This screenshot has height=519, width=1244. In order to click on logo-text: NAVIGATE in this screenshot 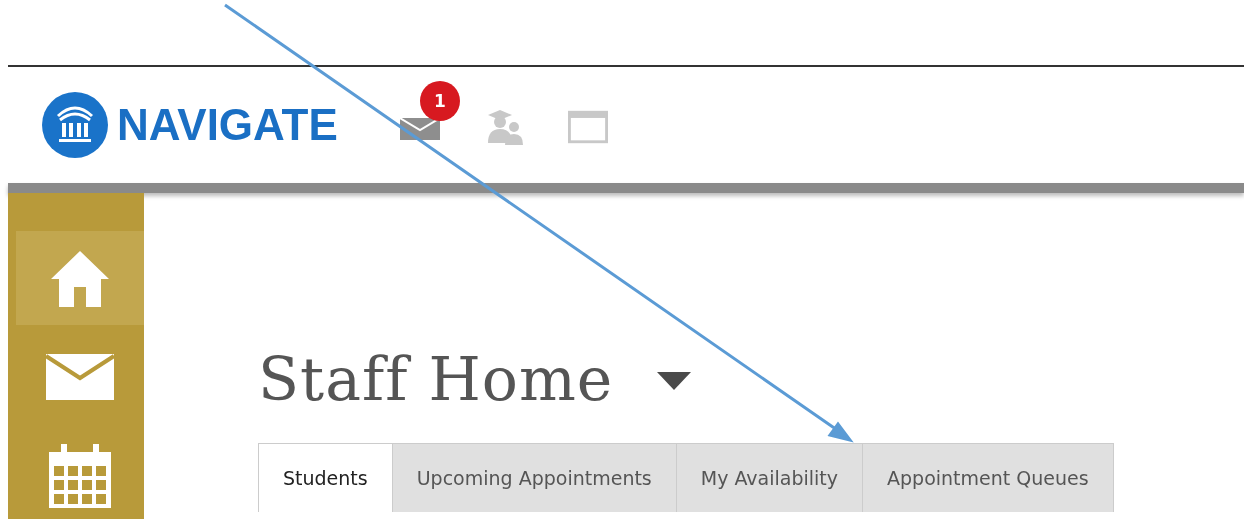, I will do `click(227, 125)`.